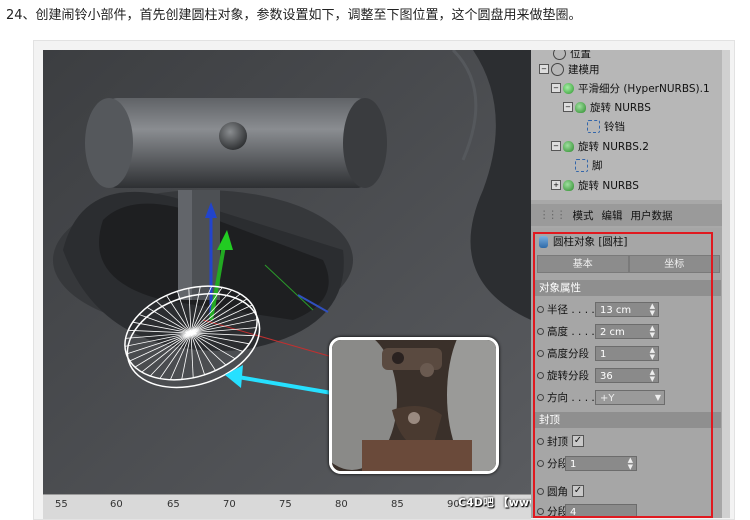  I want to click on tree-item: 铃铛, so click(606, 126).